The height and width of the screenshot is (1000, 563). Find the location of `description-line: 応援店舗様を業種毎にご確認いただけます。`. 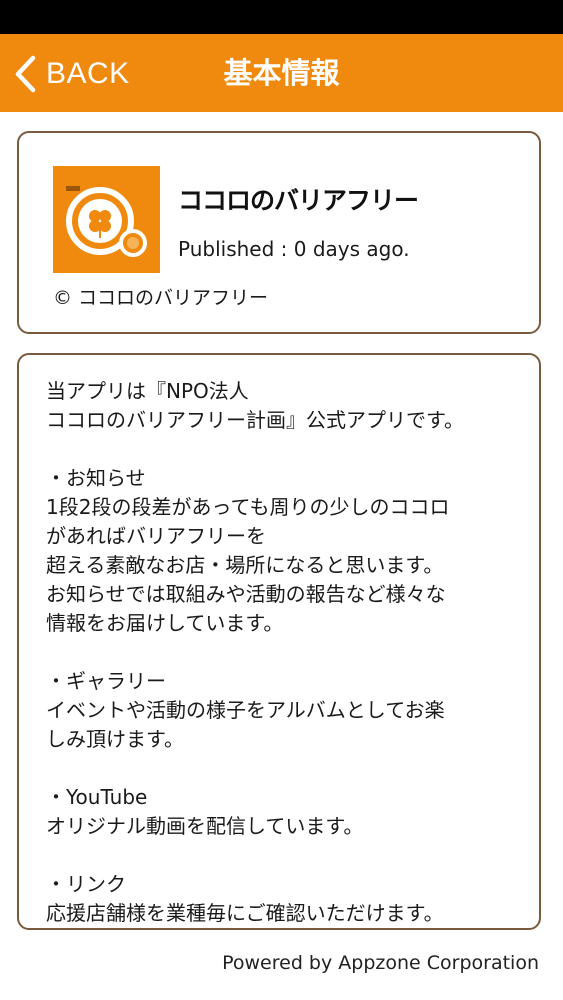

description-line: 応援店舗様を業種毎にご確認いただけます。 is located at coordinates (245, 913).